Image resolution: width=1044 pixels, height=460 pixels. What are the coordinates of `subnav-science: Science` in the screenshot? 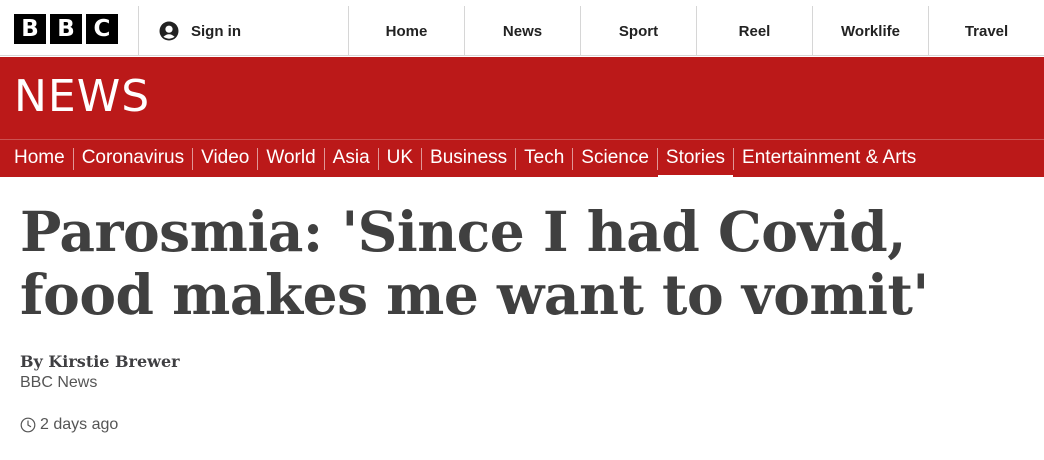 It's located at (615, 159).